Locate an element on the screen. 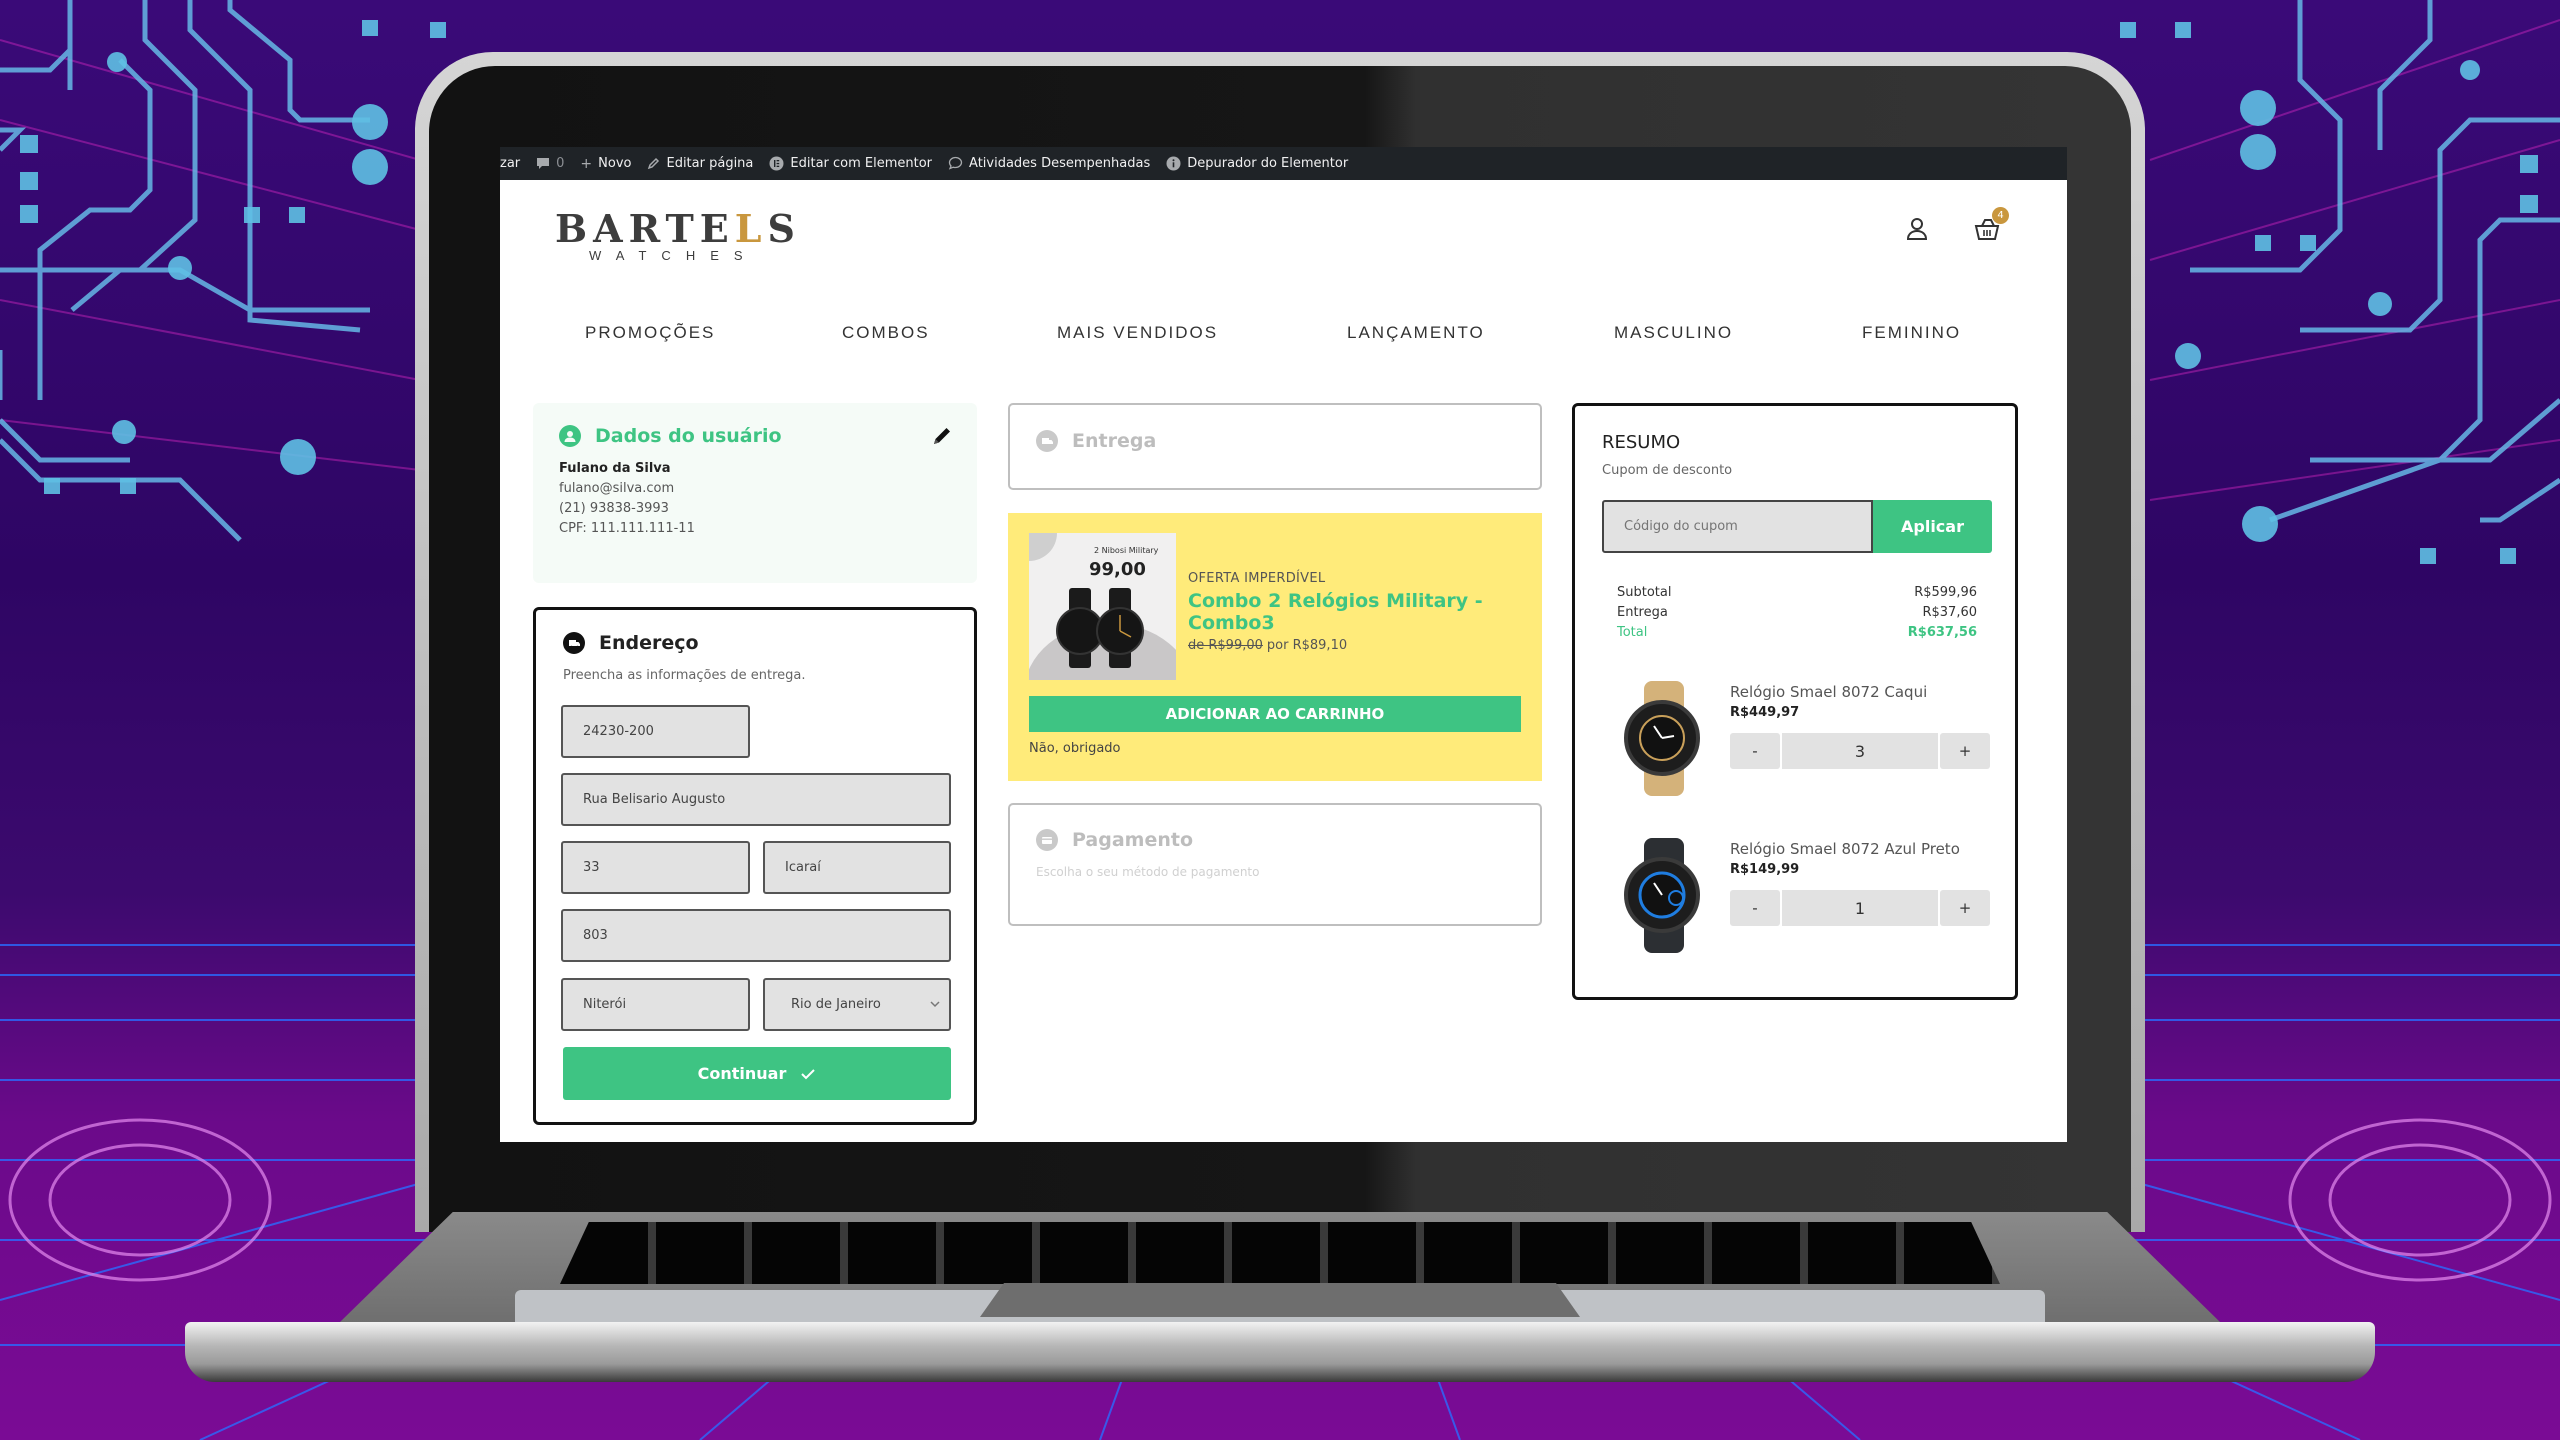 This screenshot has height=1440, width=2560. cart-item-name: Relógio Smael 8072 Azul Preto is located at coordinates (1845, 849).